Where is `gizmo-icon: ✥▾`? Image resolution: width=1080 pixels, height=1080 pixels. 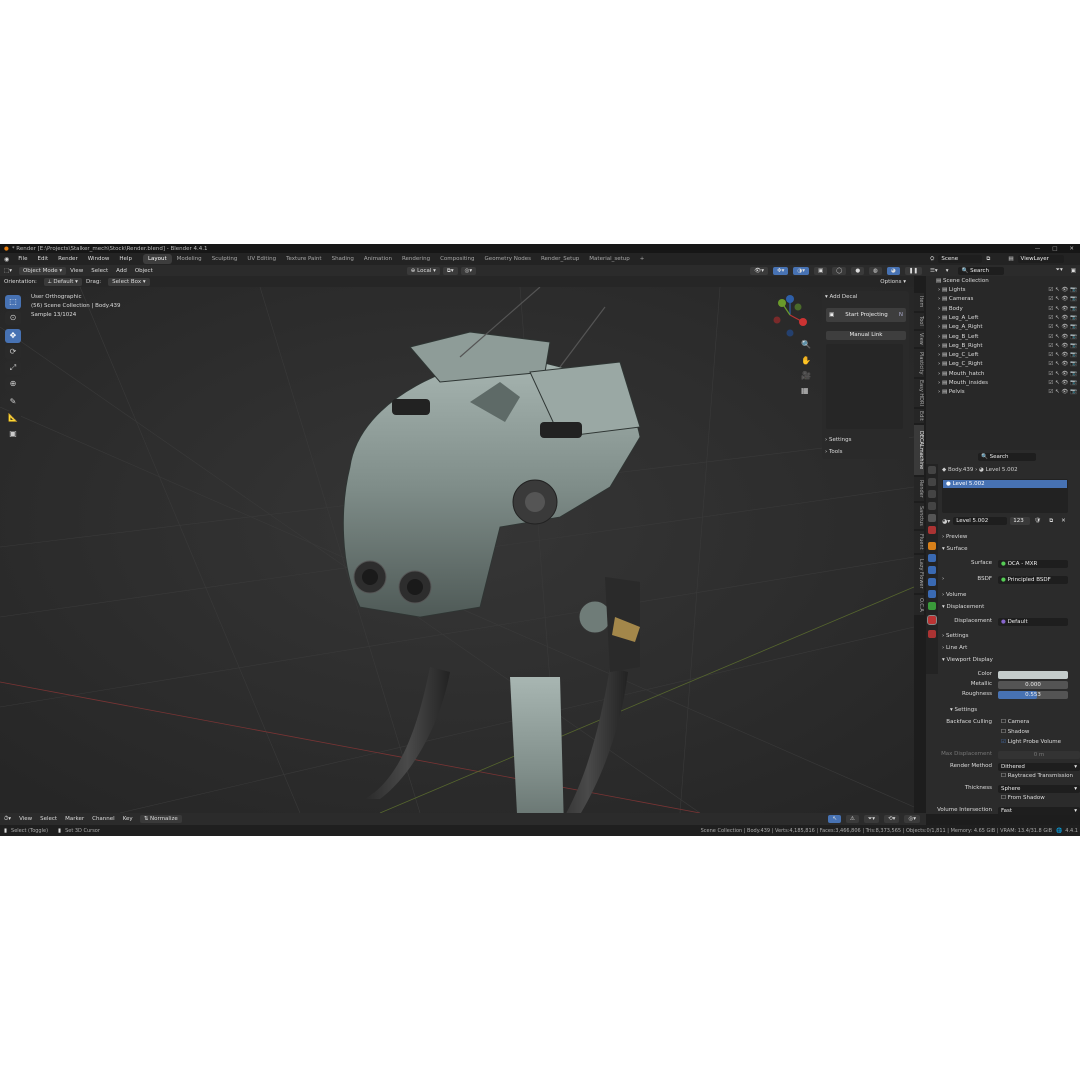
gizmo-icon: ✥▾ is located at coordinates (781, 270).